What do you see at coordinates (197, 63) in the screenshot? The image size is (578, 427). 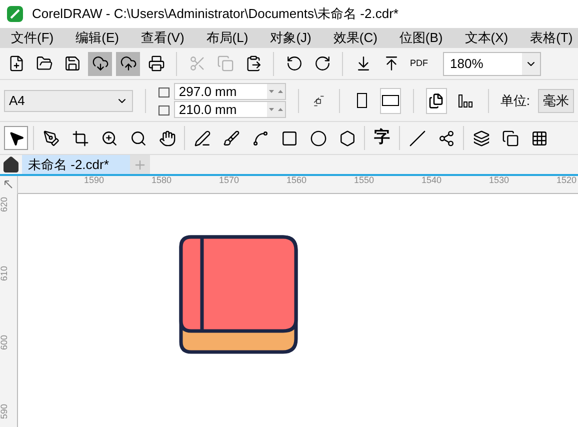 I see `scissors-icon` at bounding box center [197, 63].